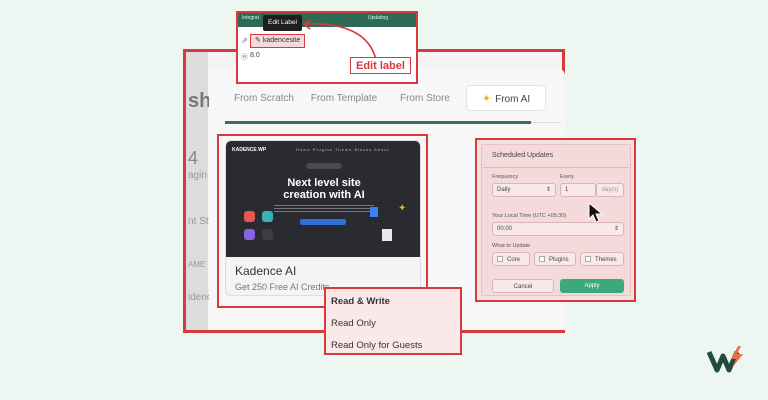 This screenshot has width=768, height=400. Describe the element at coordinates (324, 183) in the screenshot. I see `preview-headline-line: Next level site` at that location.